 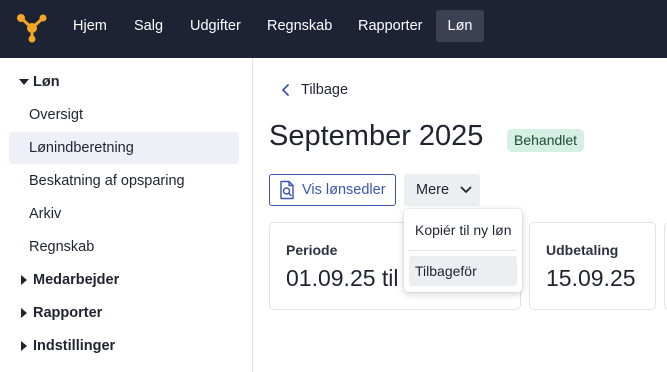 I want to click on view-payslips-label: Vis lønsedler, so click(x=344, y=190).